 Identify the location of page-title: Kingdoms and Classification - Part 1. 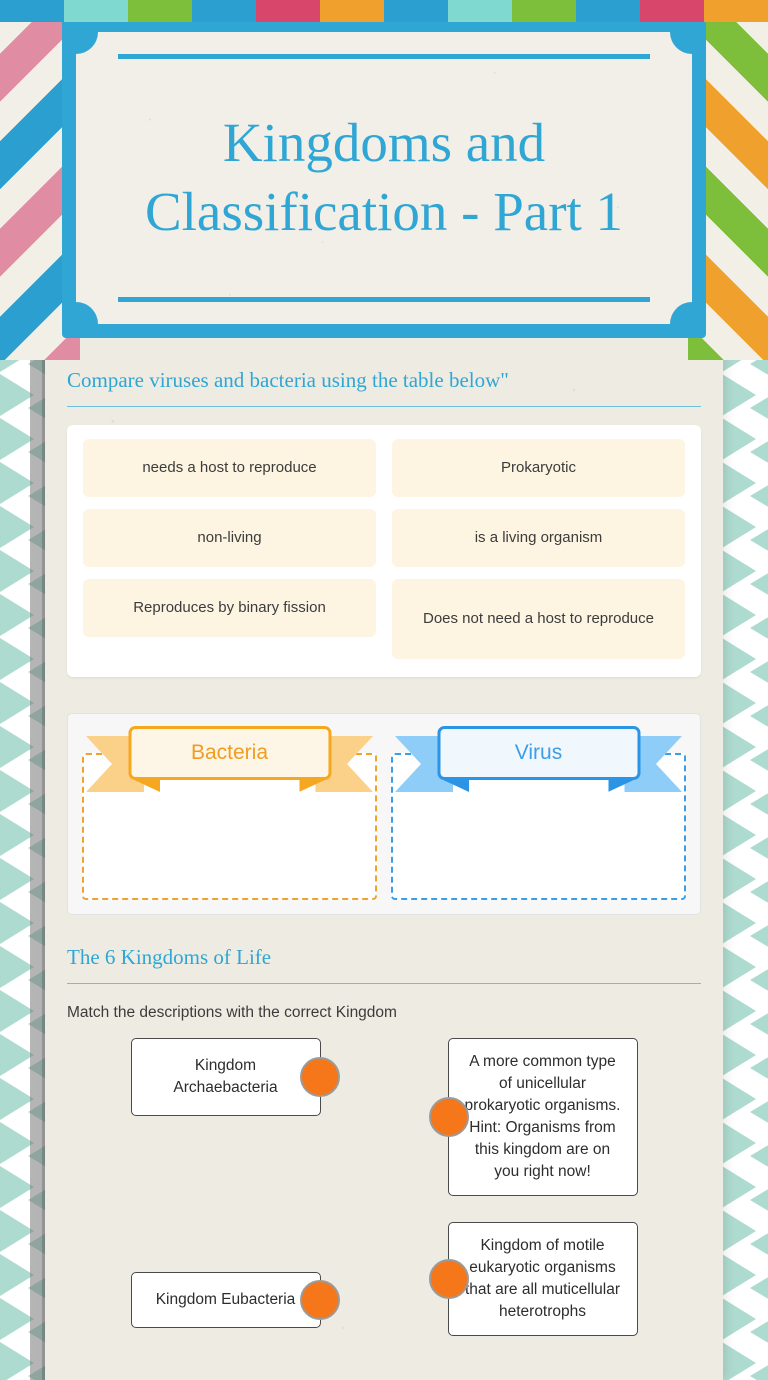
(384, 177).